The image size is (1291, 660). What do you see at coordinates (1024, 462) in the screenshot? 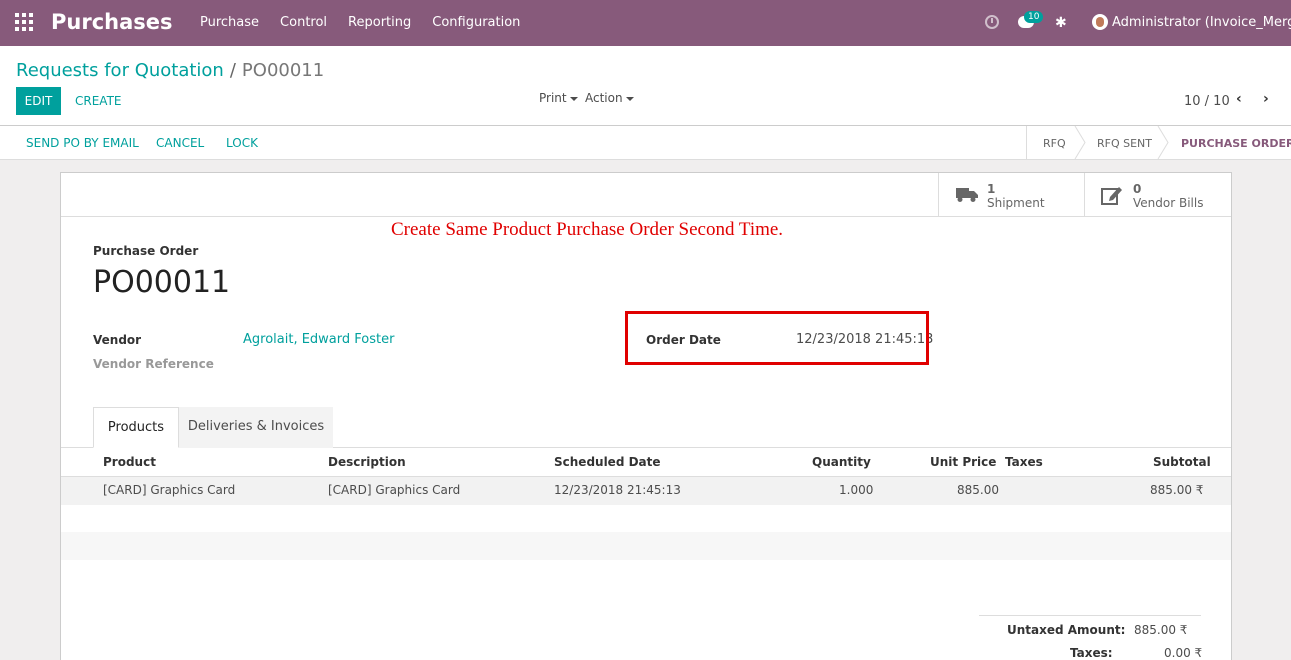
I see `th-taxes: Taxes` at bounding box center [1024, 462].